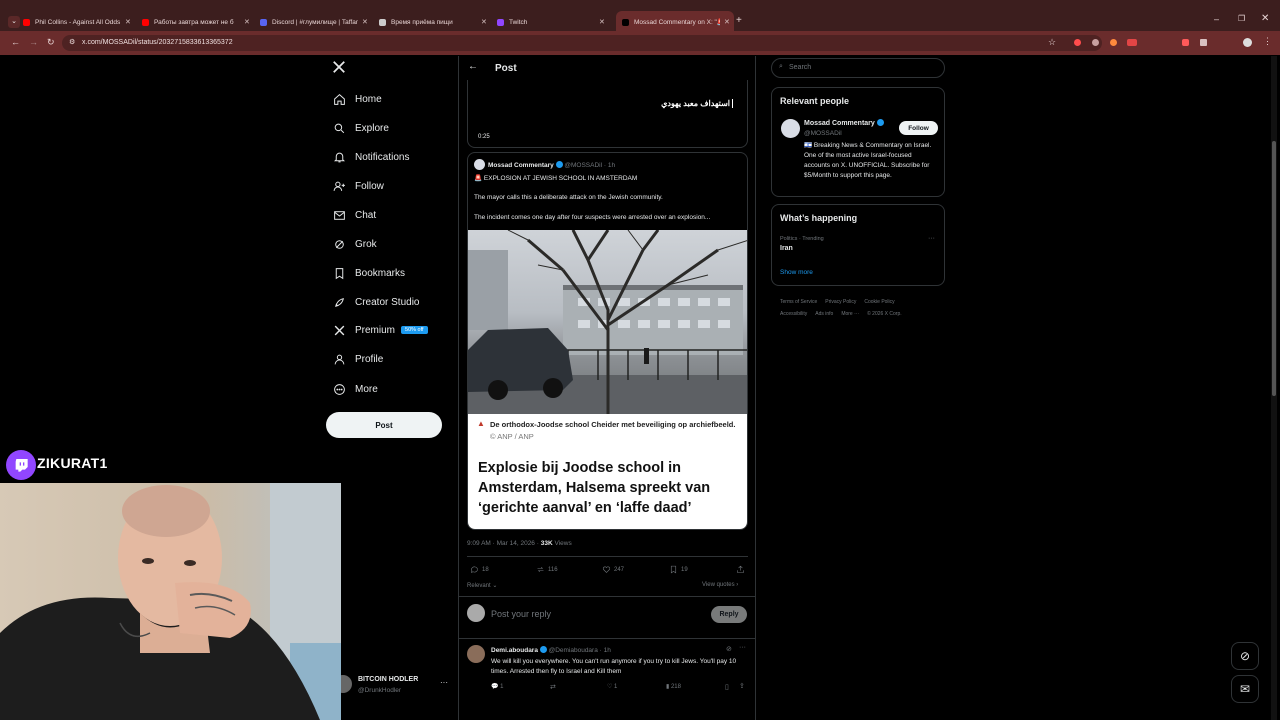 The image size is (1280, 720). What do you see at coordinates (339, 68) in the screenshot?
I see `x-logo-icon` at bounding box center [339, 68].